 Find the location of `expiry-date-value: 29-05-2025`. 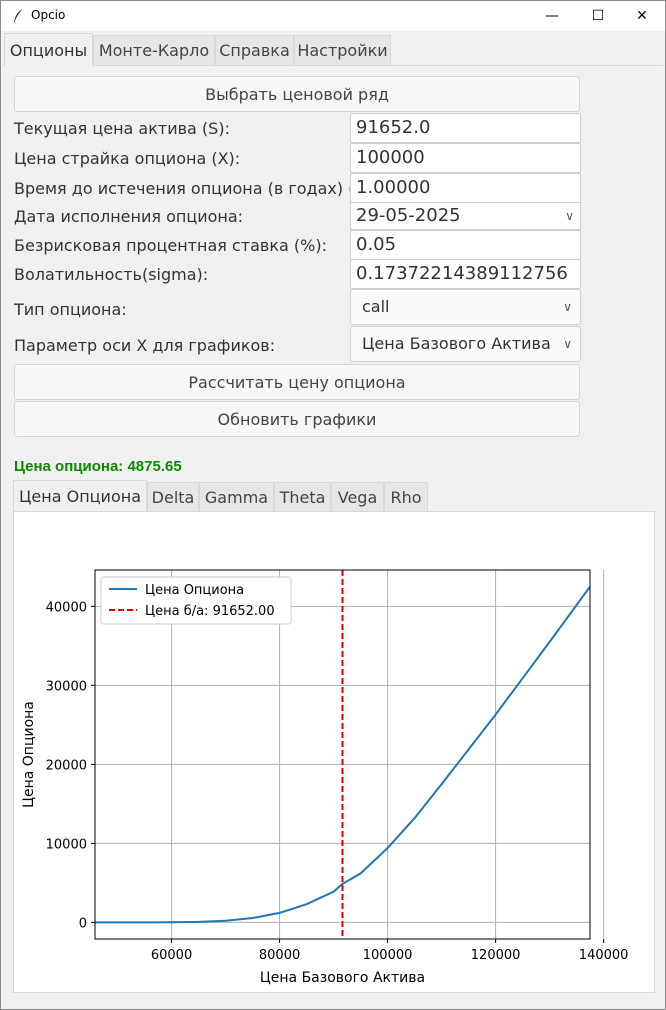

expiry-date-value: 29-05-2025 is located at coordinates (408, 215).